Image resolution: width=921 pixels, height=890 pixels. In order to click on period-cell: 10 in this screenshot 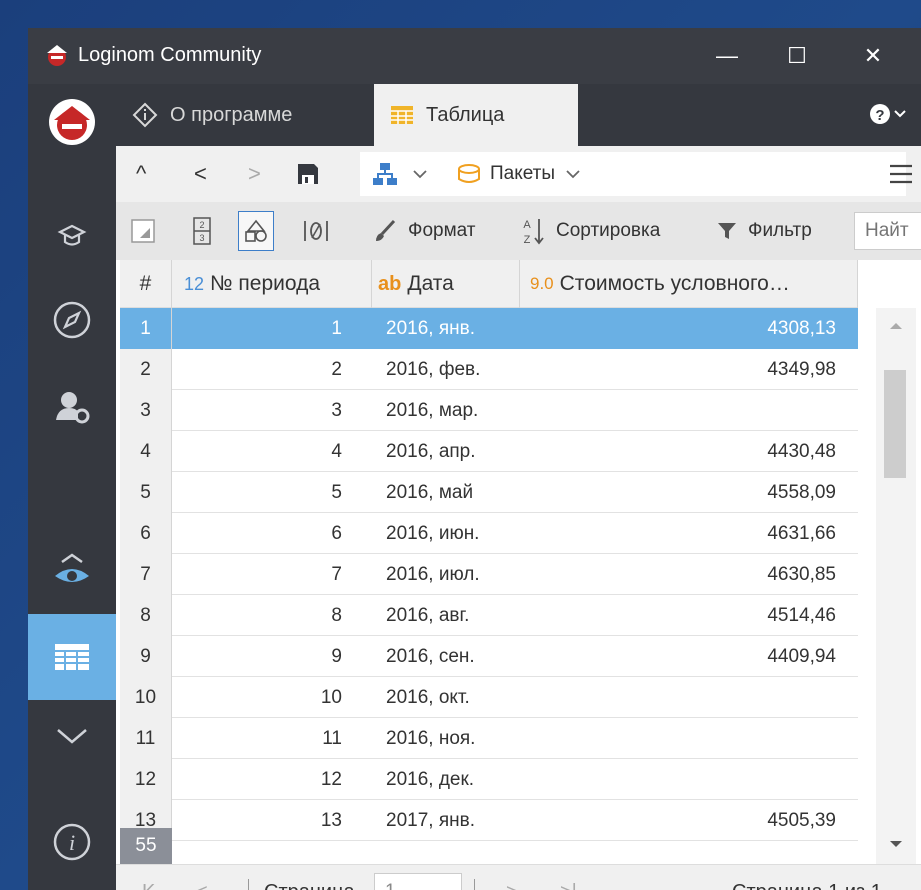, I will do `click(264, 697)`.